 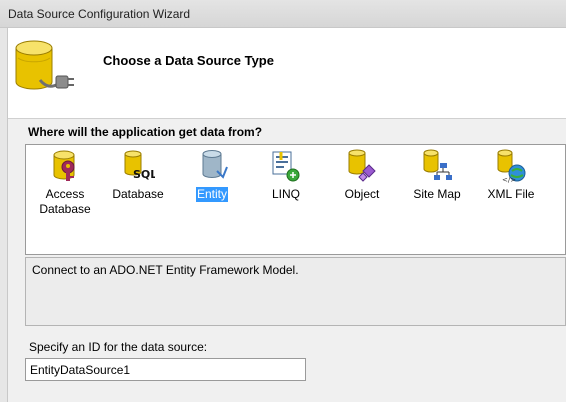 I want to click on type-item-access-database: Access Database, so click(x=65, y=183).